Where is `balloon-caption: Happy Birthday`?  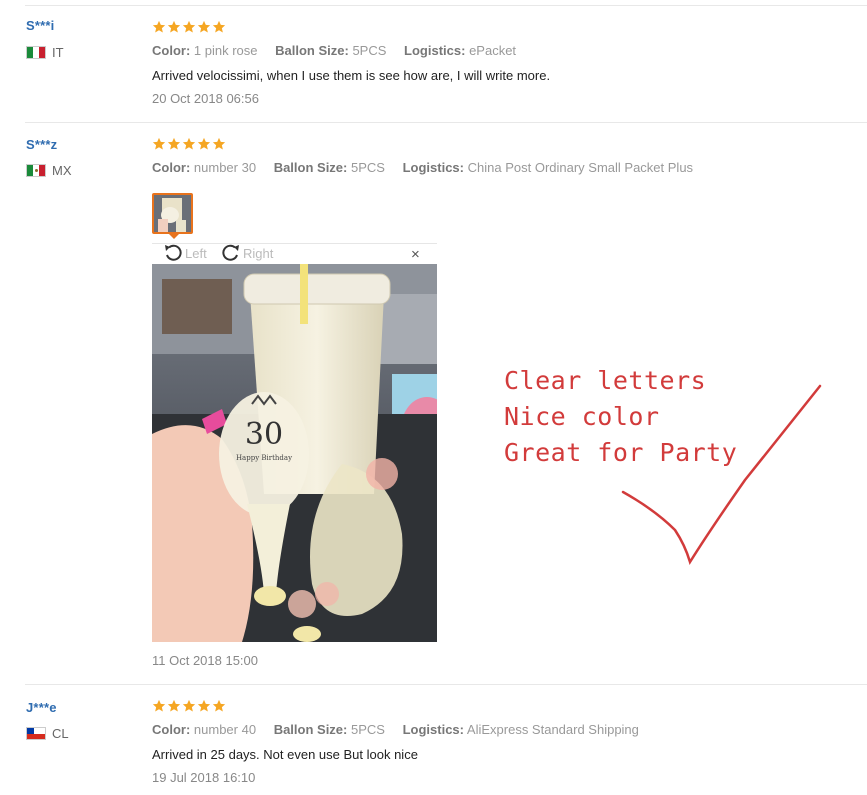
balloon-caption: Happy Birthday is located at coordinates (264, 458).